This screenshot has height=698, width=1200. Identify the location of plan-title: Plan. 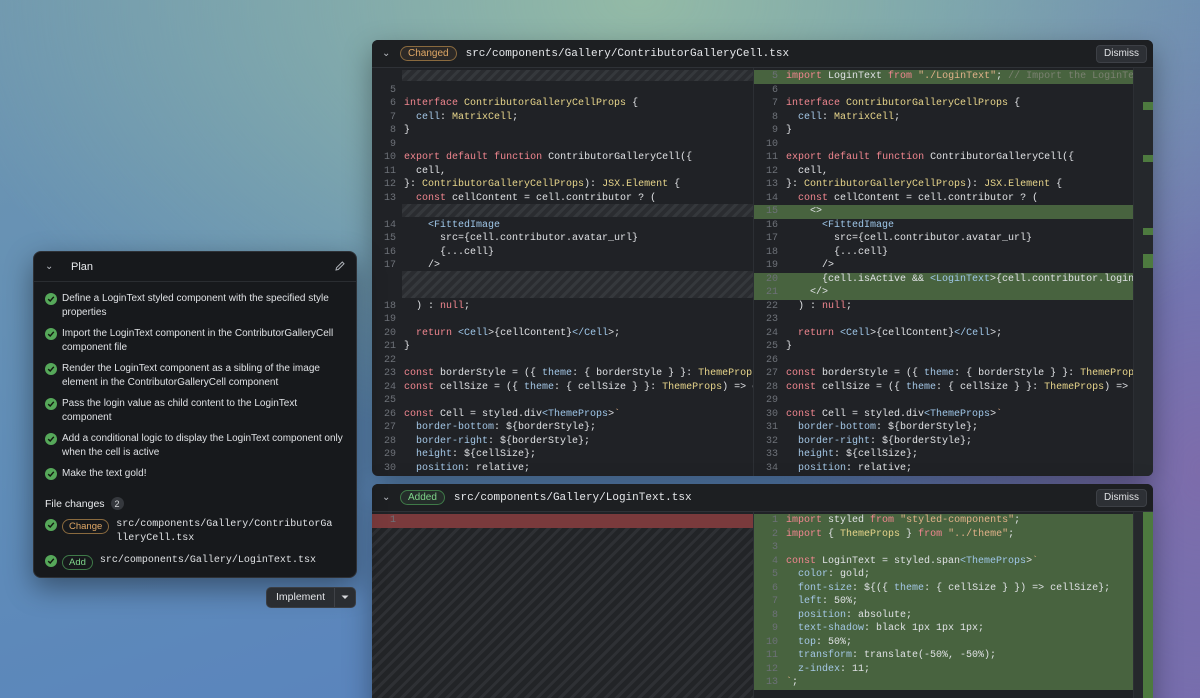
(82, 266).